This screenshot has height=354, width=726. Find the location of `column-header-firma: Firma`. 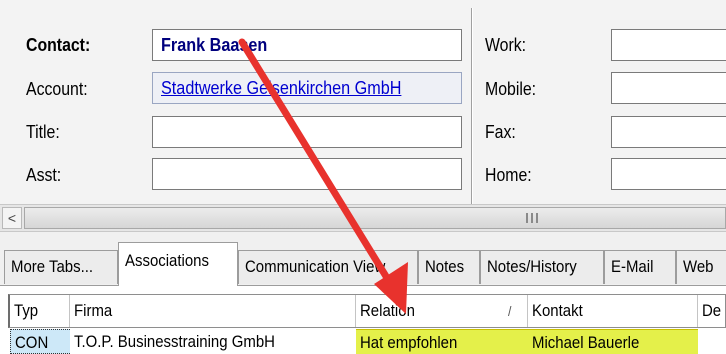

column-header-firma: Firma is located at coordinates (213, 311).